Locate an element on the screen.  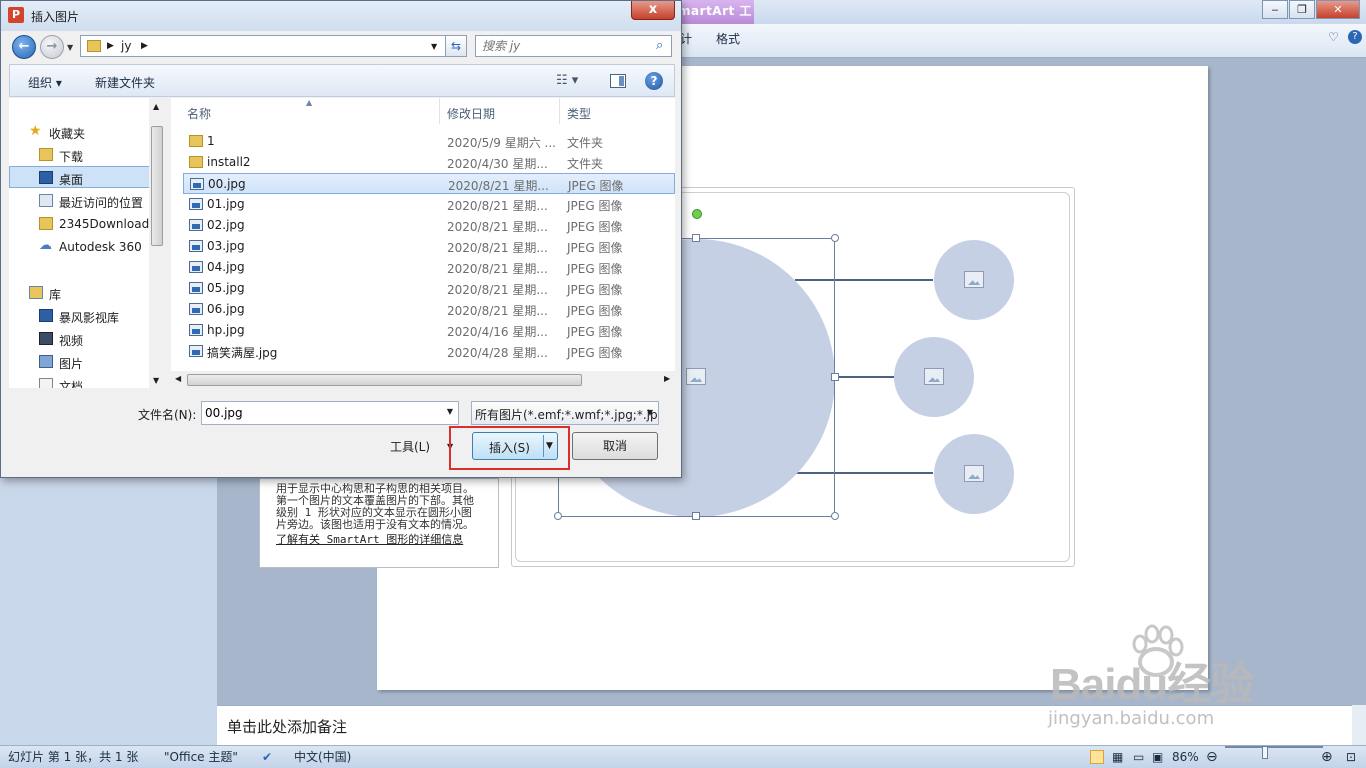
file-row: hp.jpg 2020/4/16 星期... JPEG 图像 is located at coordinates (429, 330).